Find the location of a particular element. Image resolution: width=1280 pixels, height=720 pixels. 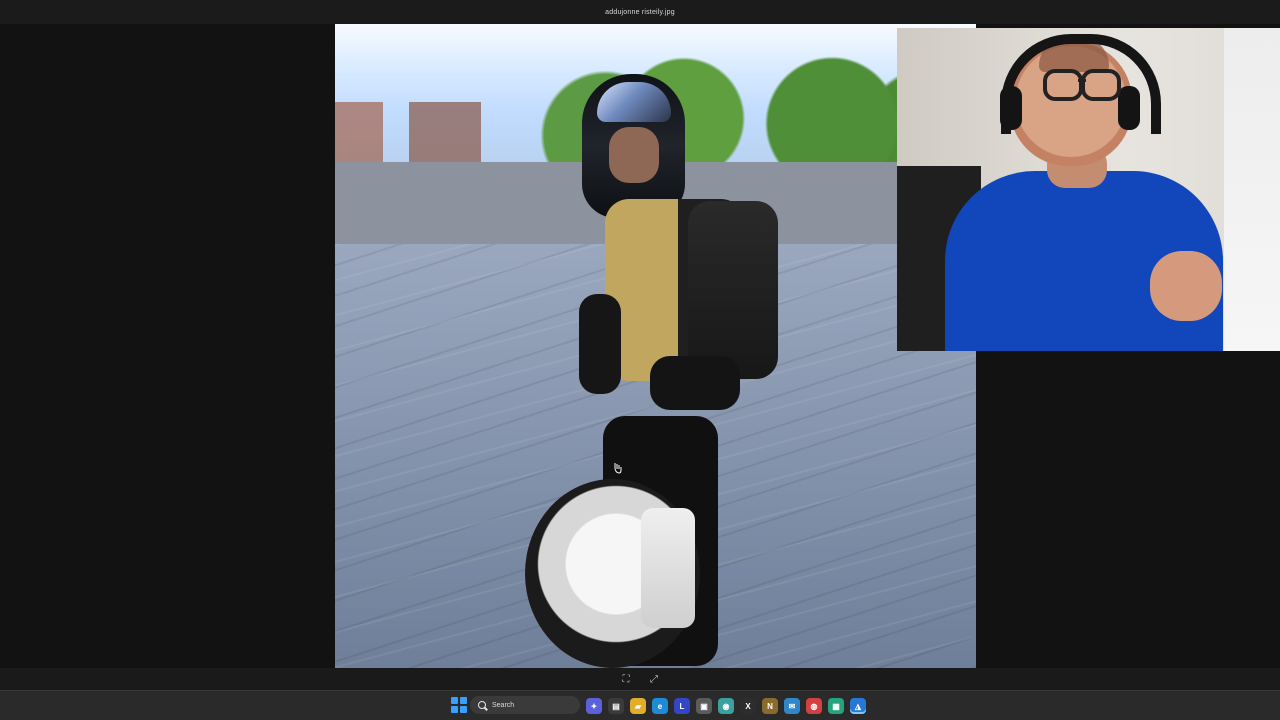

taskbar-apps: ✦ ▤ ▰ e L ▣ ◉ X N ✉ ◍ ▦ ◮ is located at coordinates (726, 706).